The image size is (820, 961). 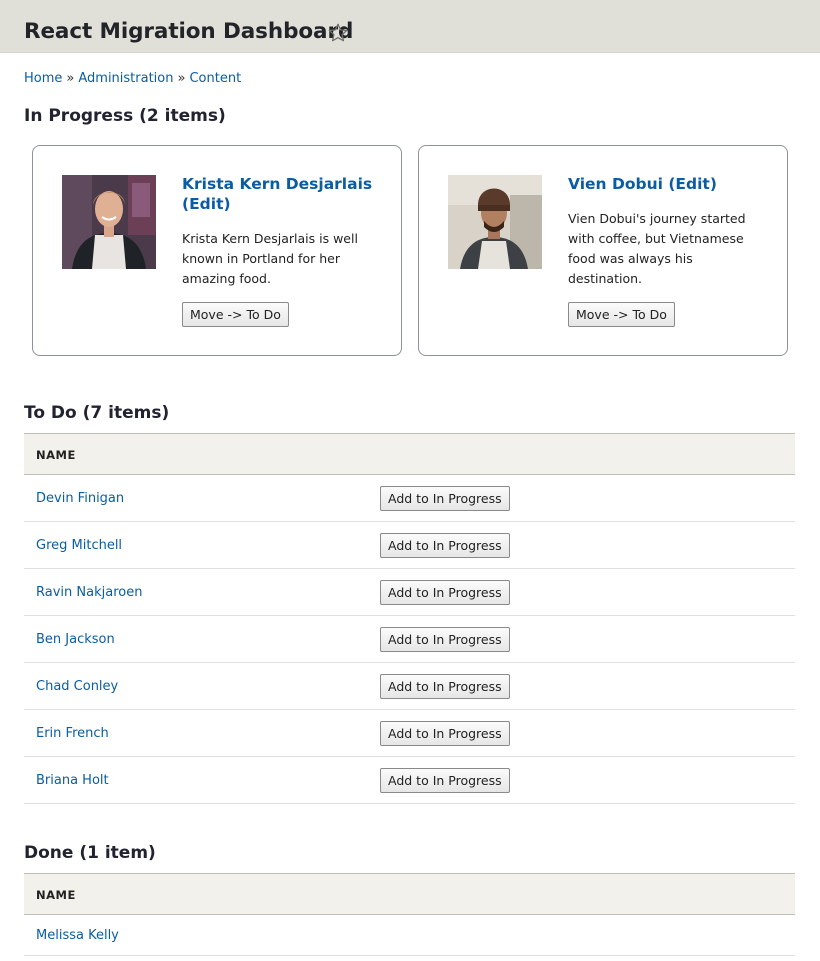 I want to click on breadcrumb: Home» Administration» Content, so click(x=132, y=78).